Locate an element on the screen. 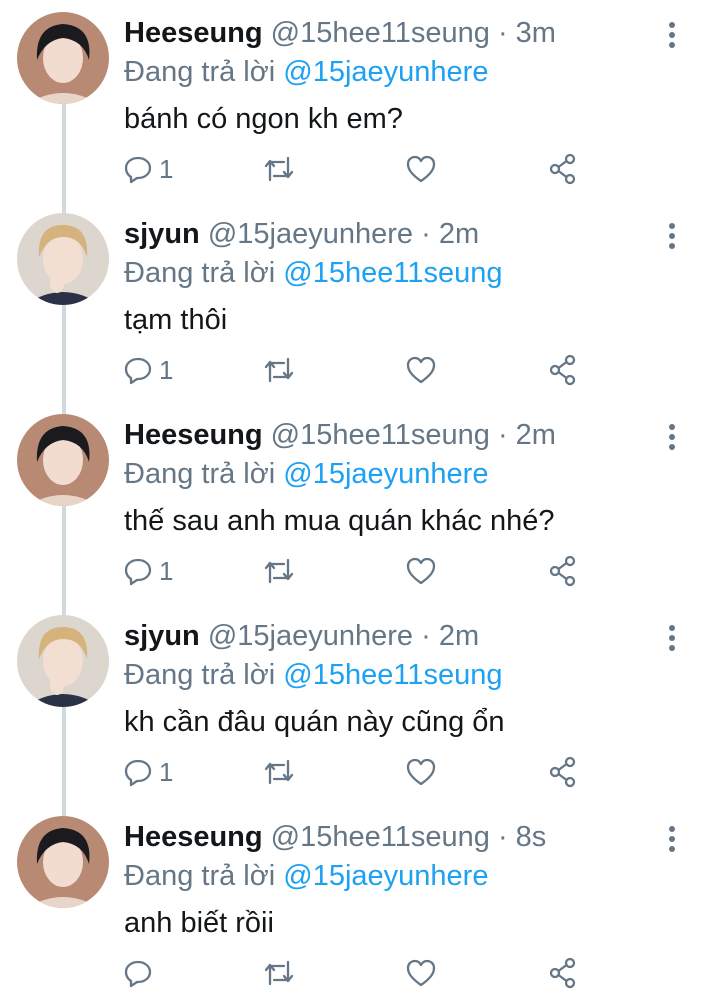 The width and height of the screenshot is (720, 1003). tweet-actions is located at coordinates (360, 973).